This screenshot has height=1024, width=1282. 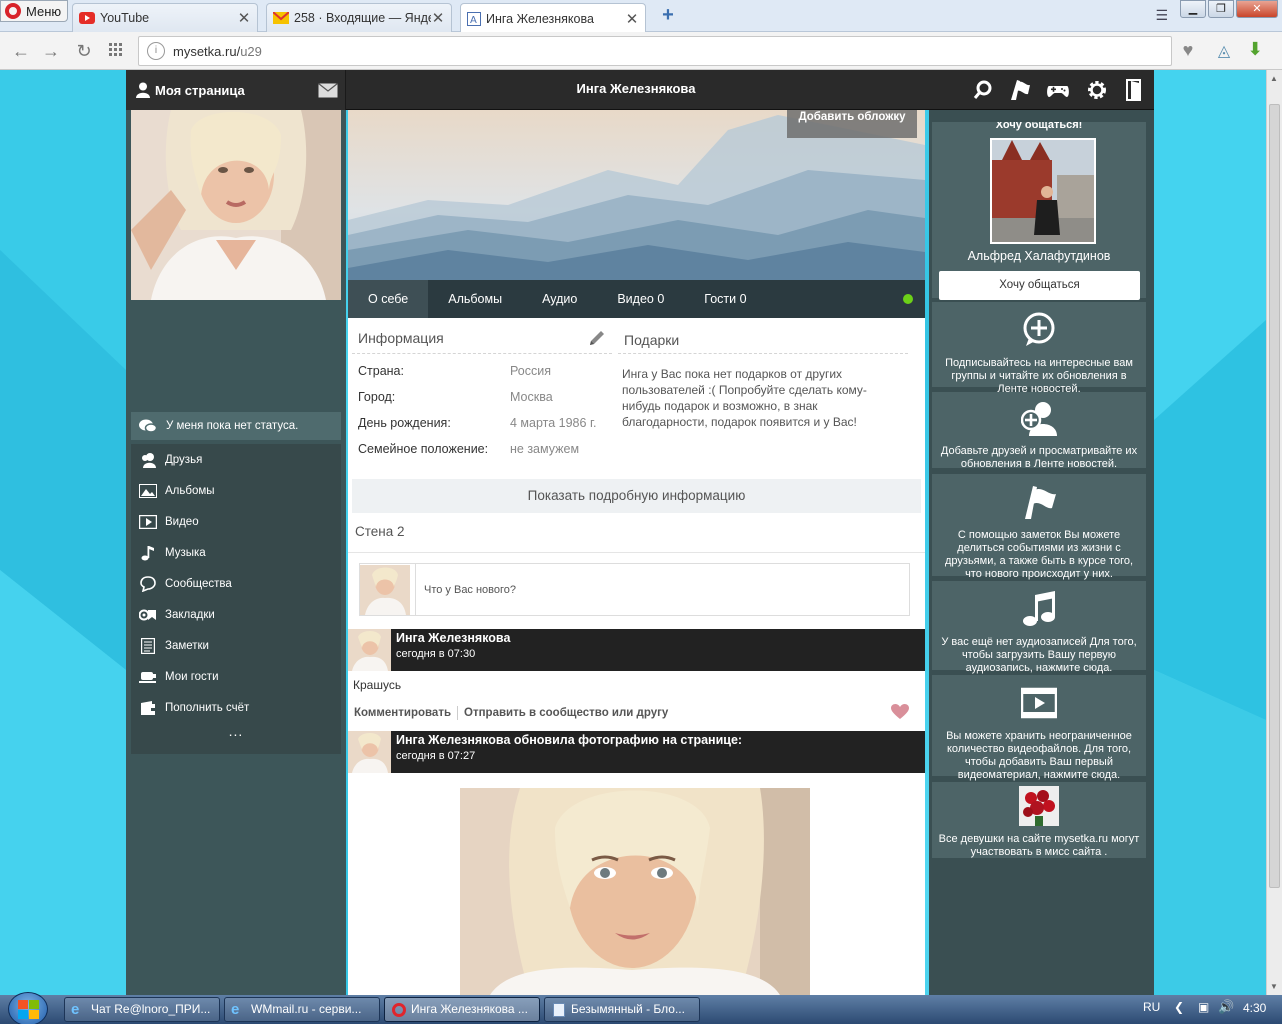 I want to click on tab-label: Инга Железнякова, so click(x=540, y=18).